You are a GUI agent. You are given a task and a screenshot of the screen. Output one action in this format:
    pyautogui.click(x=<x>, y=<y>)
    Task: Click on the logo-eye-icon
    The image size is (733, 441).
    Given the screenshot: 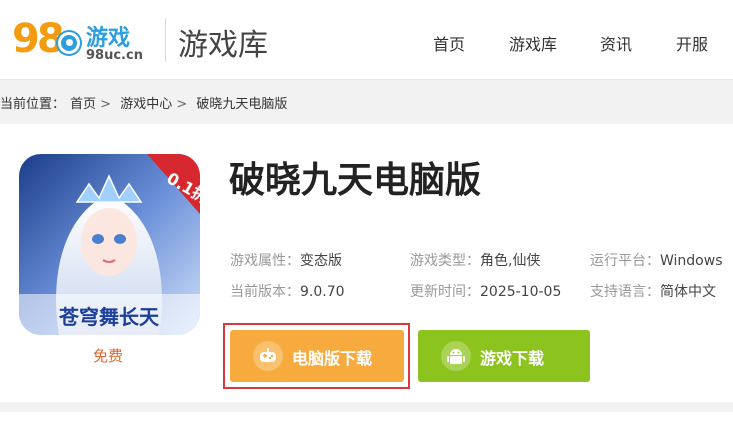 What is the action you would take?
    pyautogui.click(x=69, y=43)
    